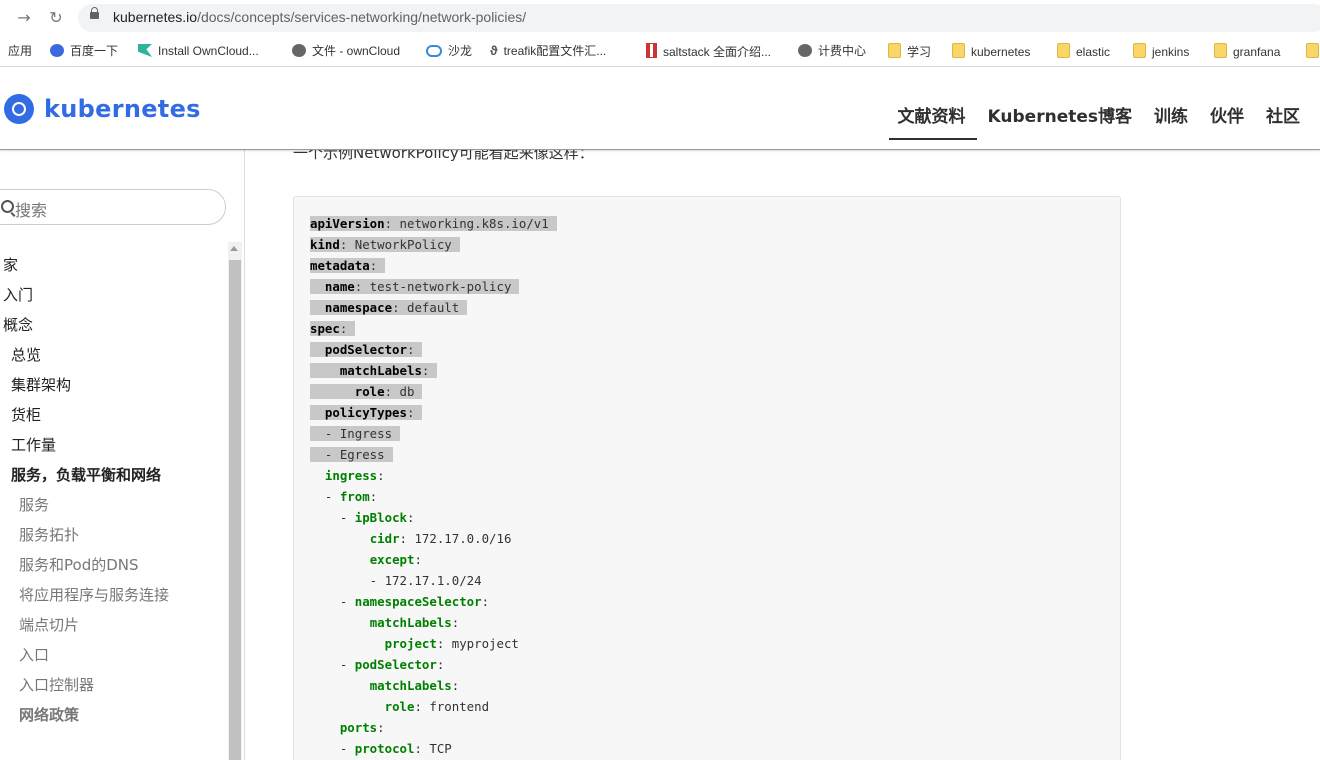  What do you see at coordinates (433, 349) in the screenshot?
I see `code-line: podSelector:` at bounding box center [433, 349].